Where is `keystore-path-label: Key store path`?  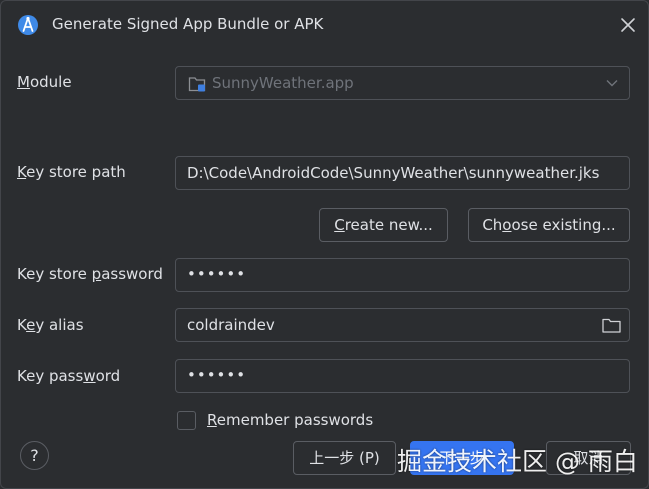
keystore-path-label: Key store path is located at coordinates (71, 172).